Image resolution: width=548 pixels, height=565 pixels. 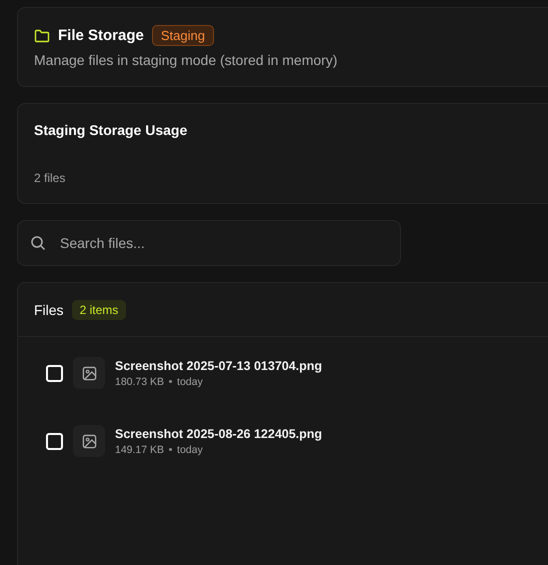 I want to click on mode-badge: Staging, so click(x=183, y=35).